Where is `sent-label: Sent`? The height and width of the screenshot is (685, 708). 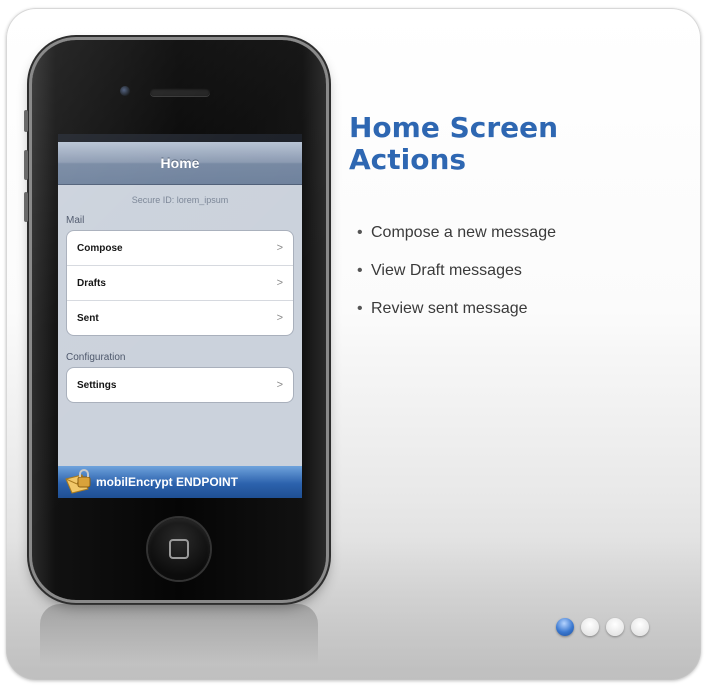
sent-label: Sent is located at coordinates (88, 318).